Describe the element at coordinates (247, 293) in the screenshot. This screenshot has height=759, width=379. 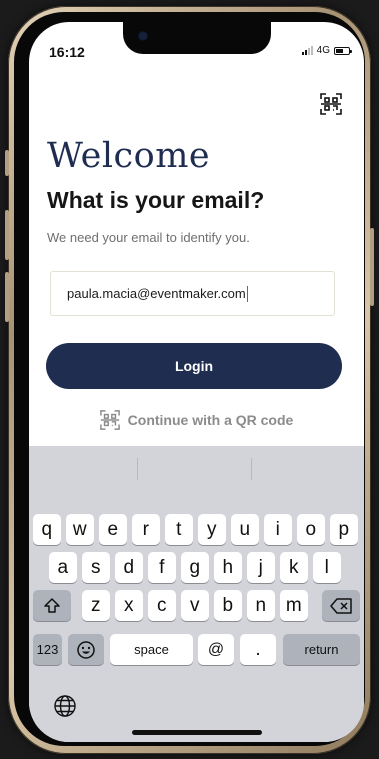
I see `text-cursor` at that location.